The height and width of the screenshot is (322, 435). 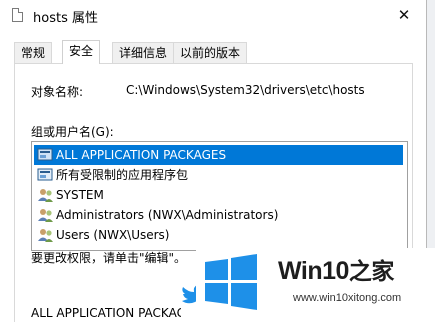 I want to click on file-icon, so click(x=17, y=15).